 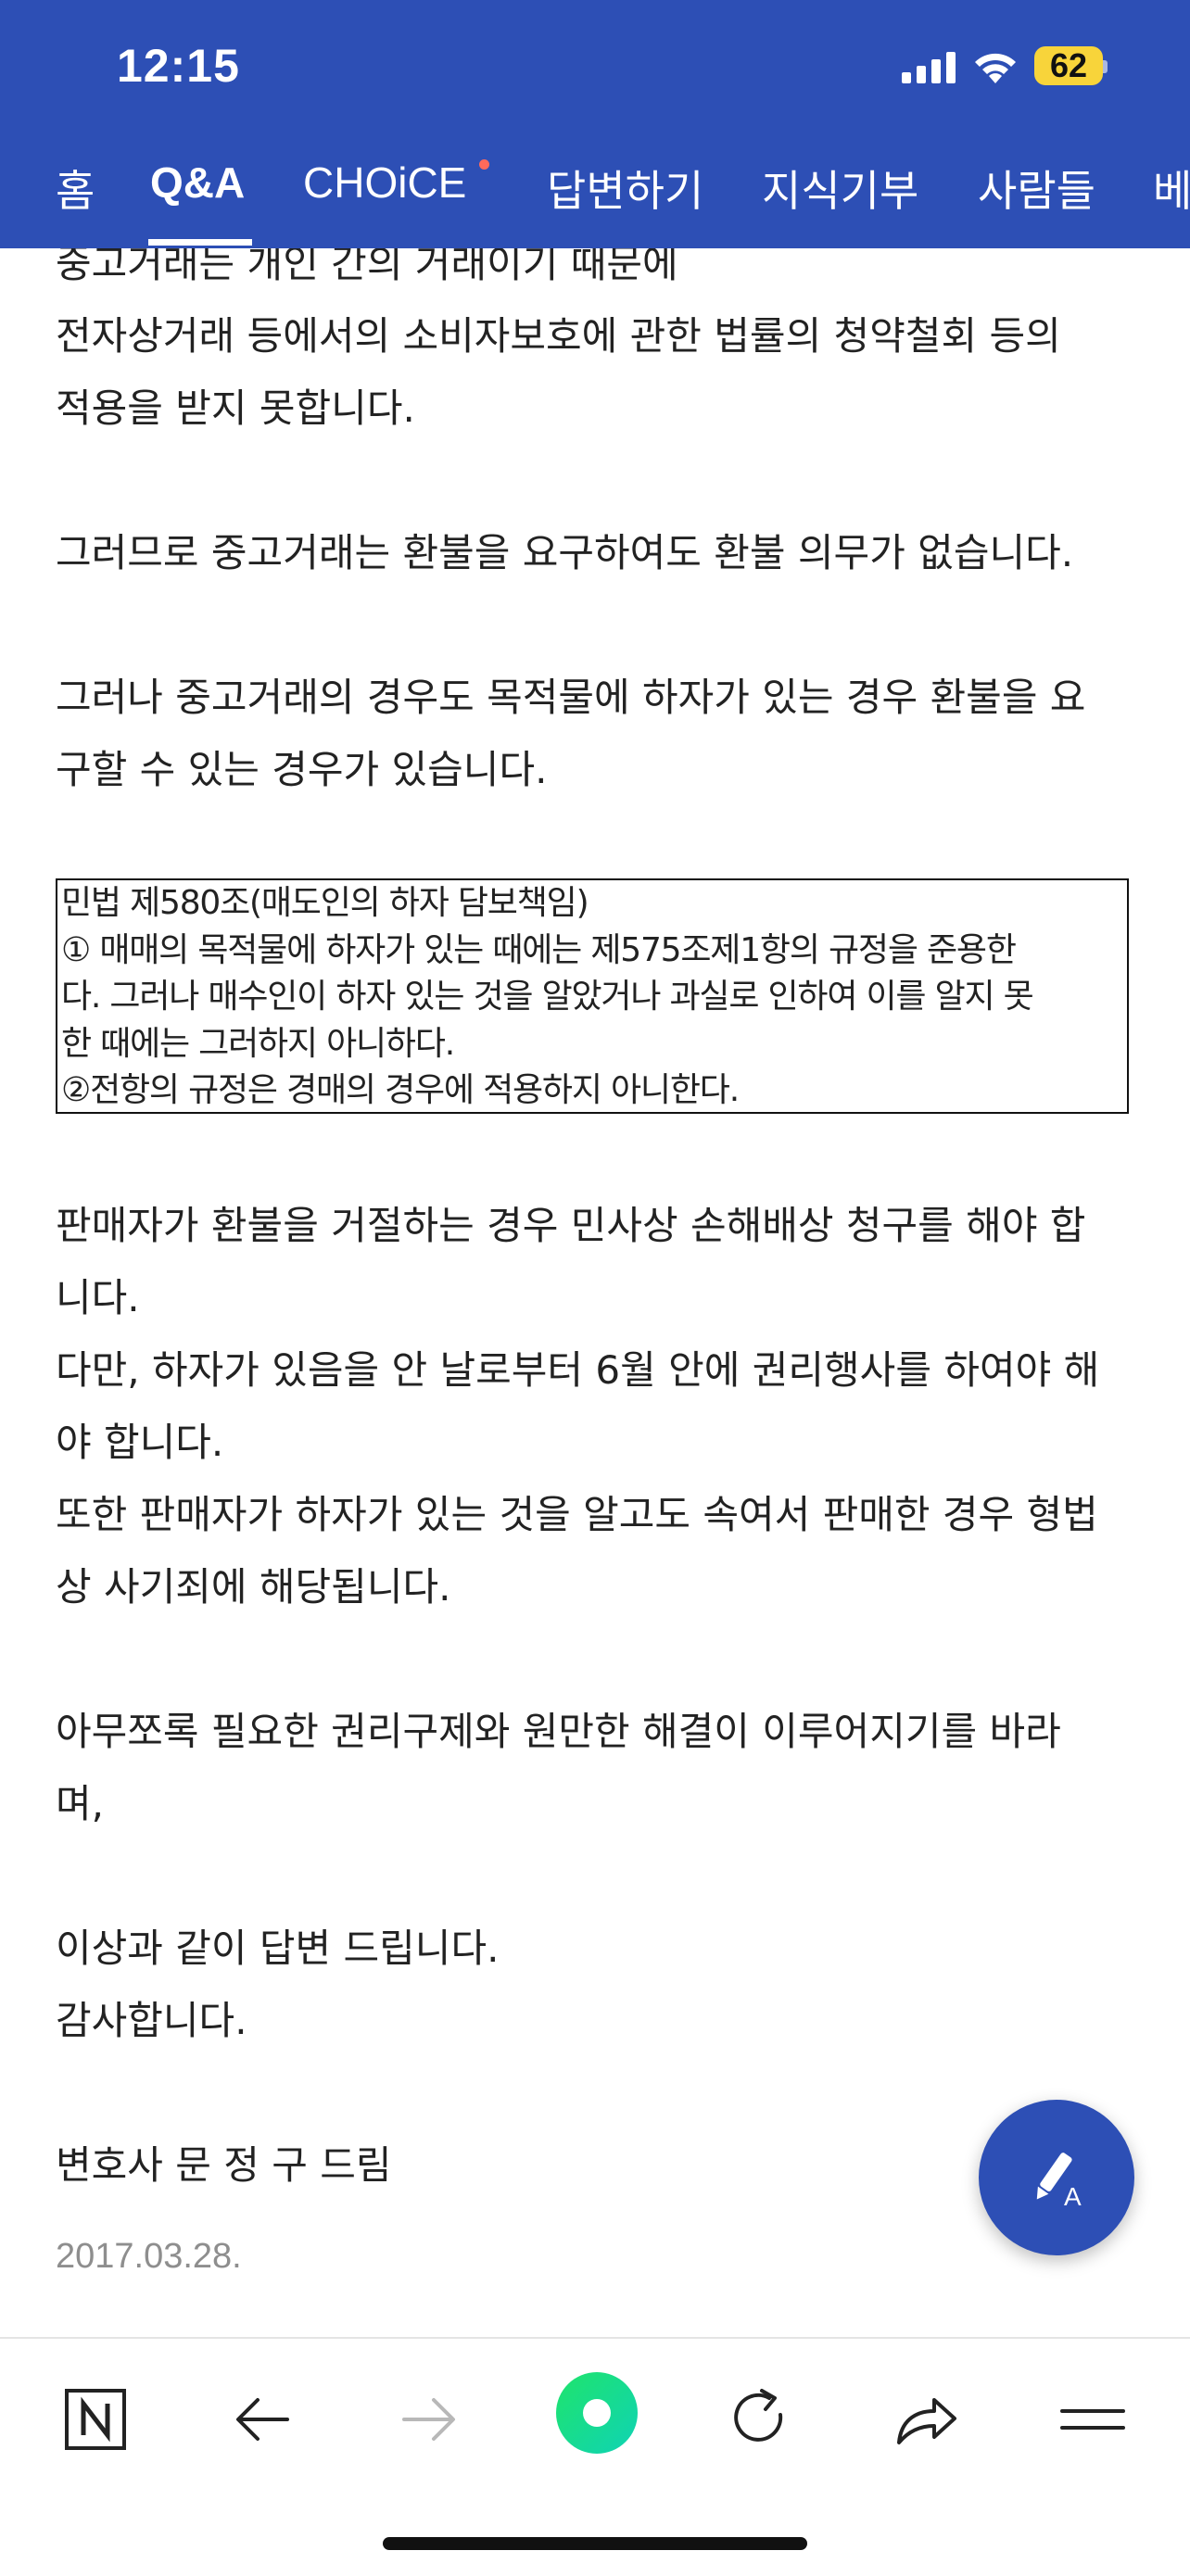 I want to click on law-line: ②전항의 규정은 경매의 경우에 적용하지 아니한다., so click(x=400, y=1090).